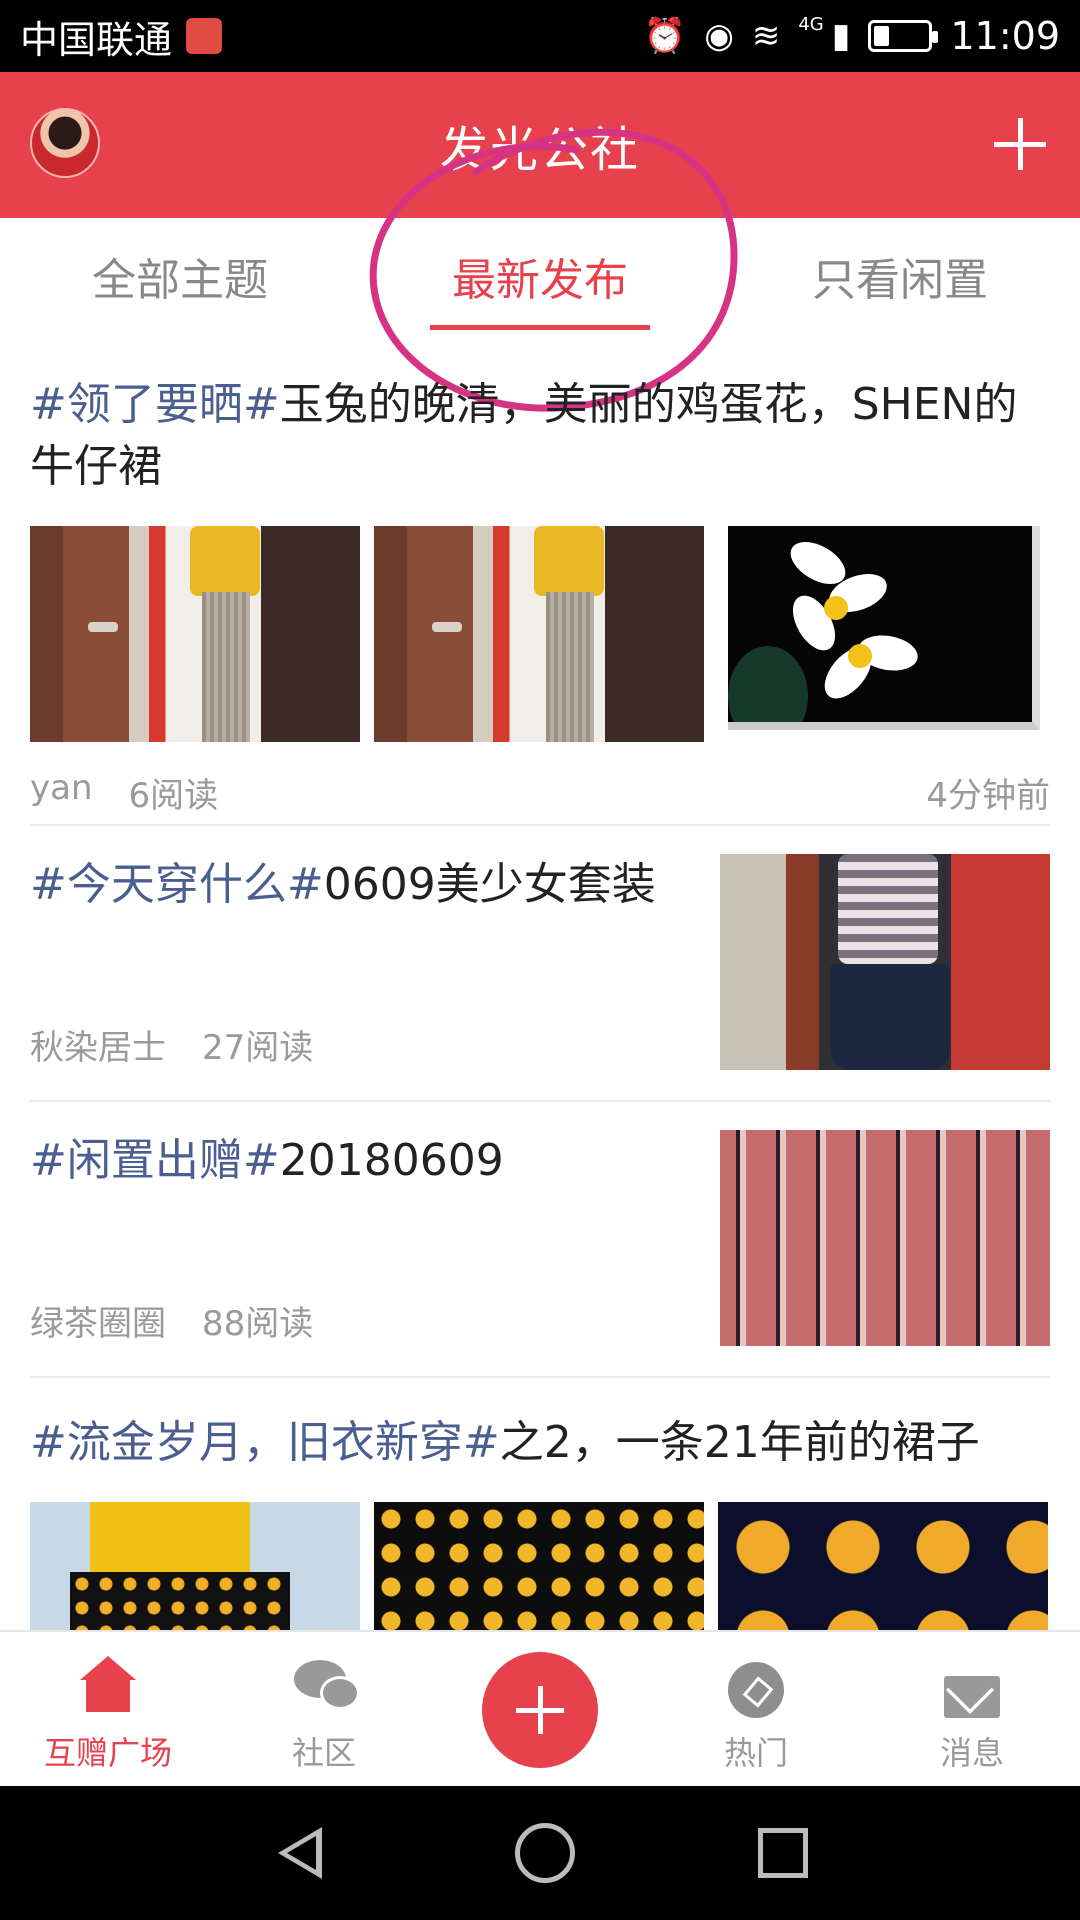  What do you see at coordinates (177, 884) in the screenshot?
I see `topic-tag: #今天穿什么#` at bounding box center [177, 884].